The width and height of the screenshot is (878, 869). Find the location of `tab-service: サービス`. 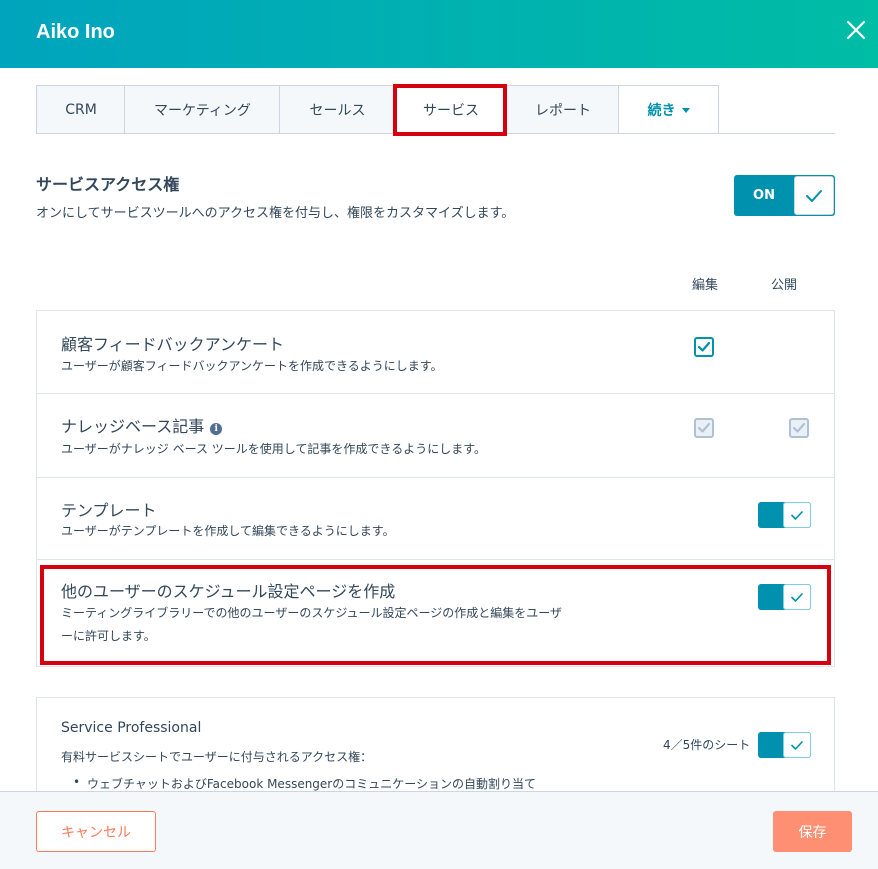

tab-service: サービス is located at coordinates (450, 109).